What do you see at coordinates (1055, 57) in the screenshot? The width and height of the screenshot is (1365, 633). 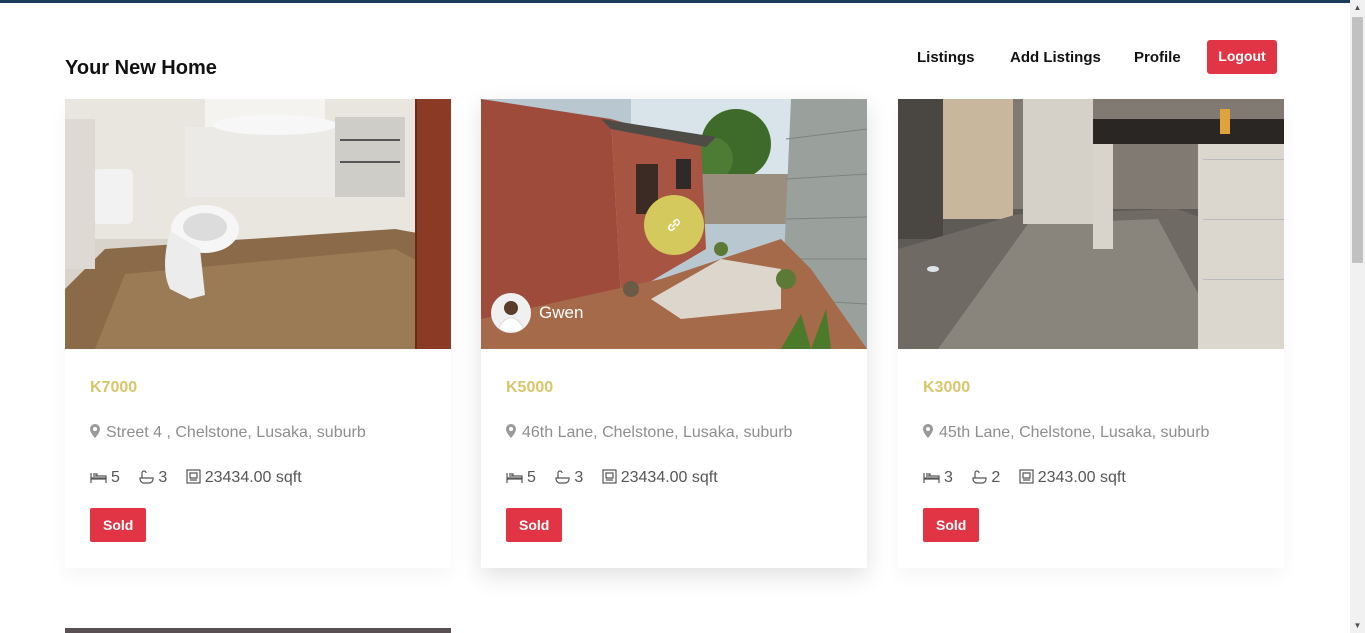 I see `nav-add-listings-link: Add Listings` at bounding box center [1055, 57].